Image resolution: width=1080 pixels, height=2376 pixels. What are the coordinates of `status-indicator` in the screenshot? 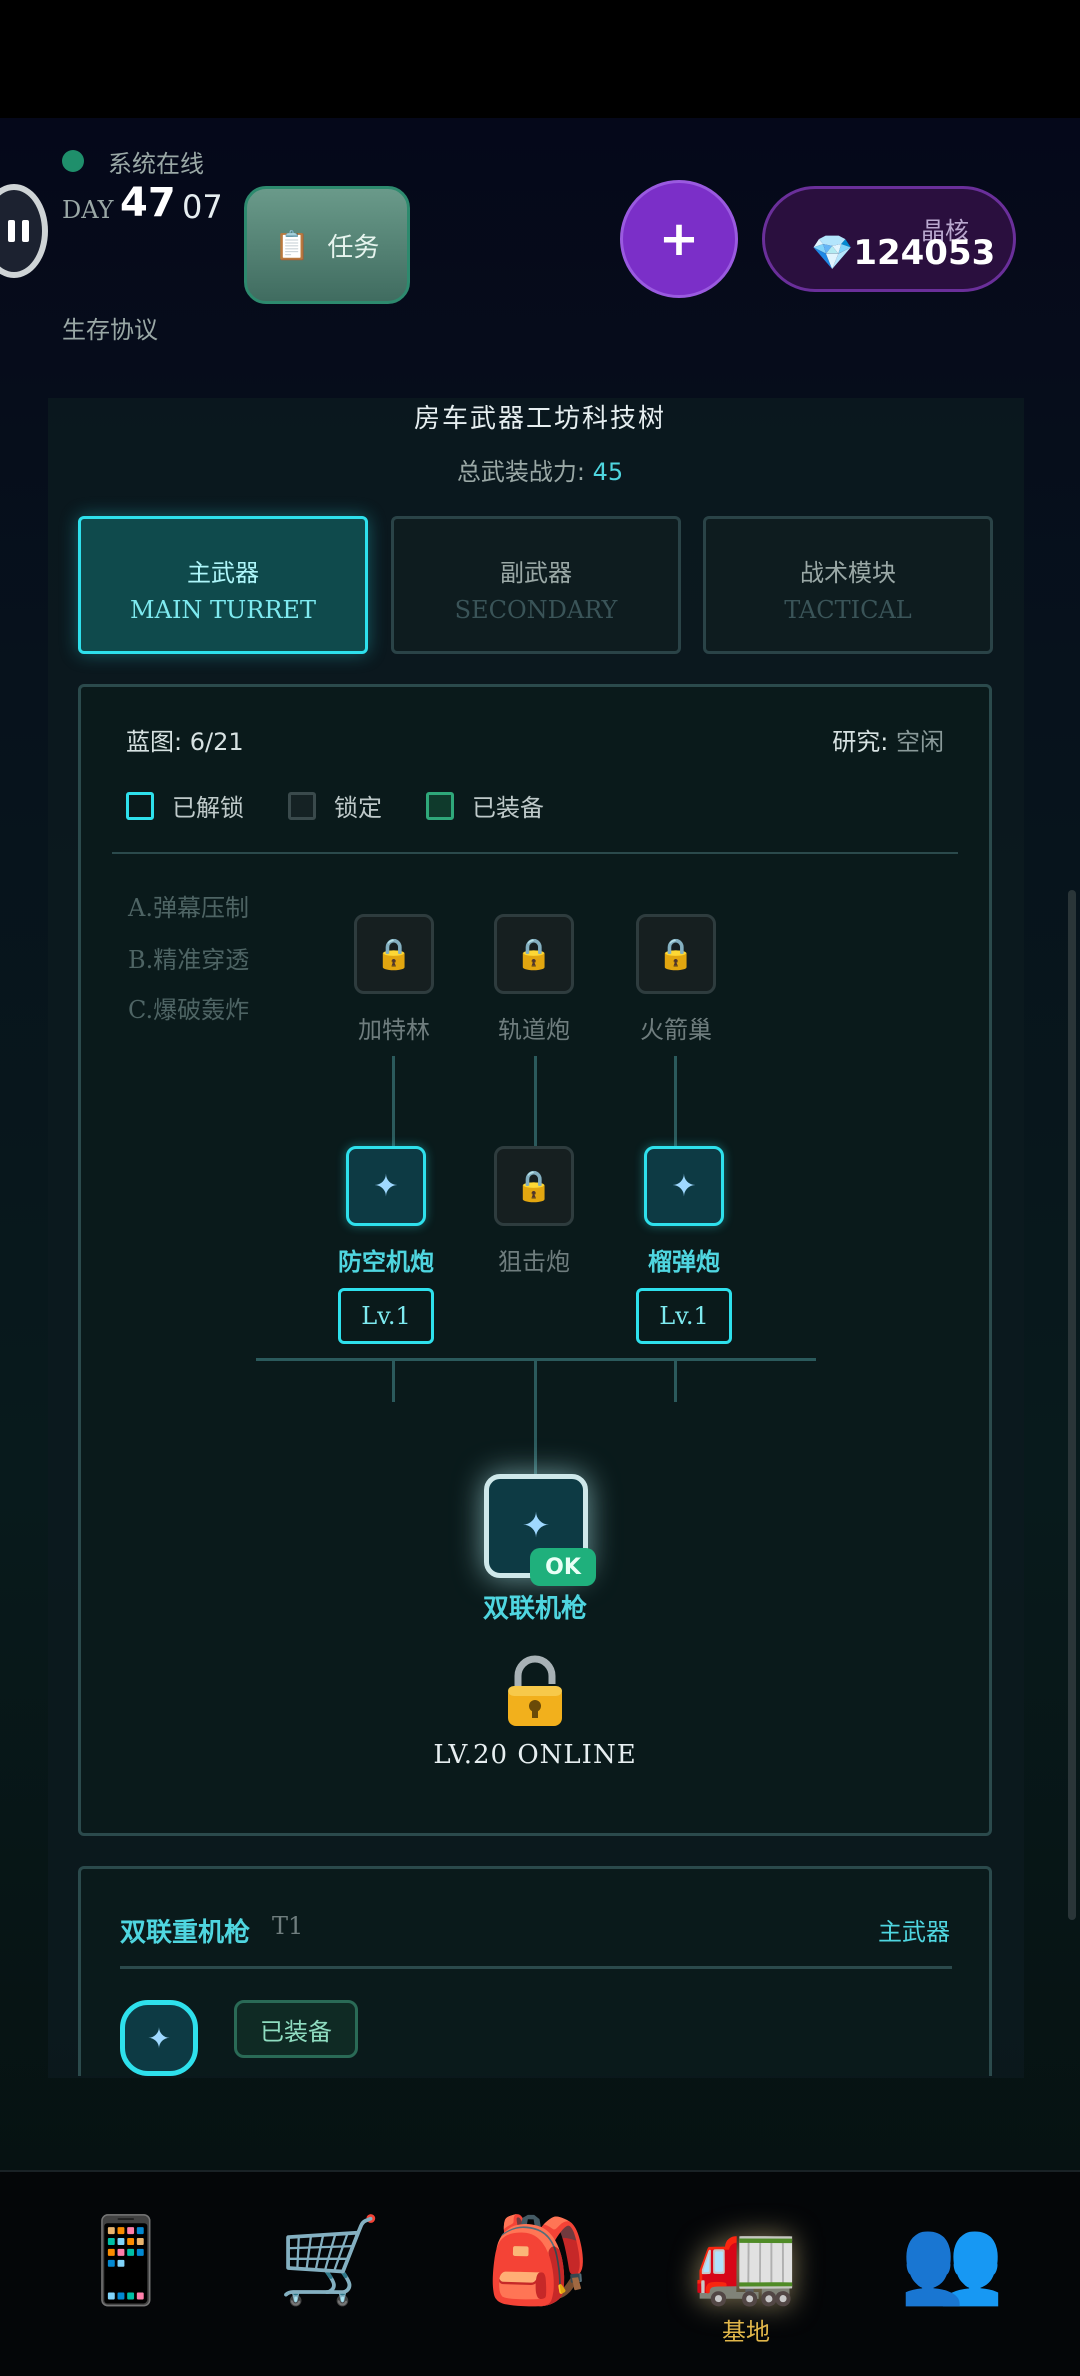 It's located at (73, 161).